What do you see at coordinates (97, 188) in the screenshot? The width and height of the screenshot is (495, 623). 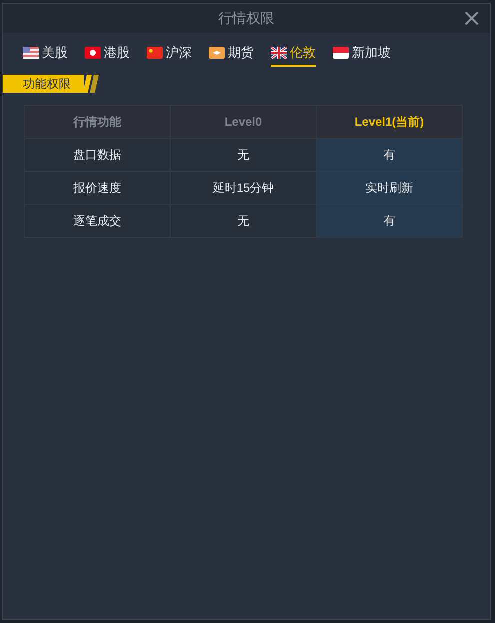 I see `table-cell: 报价速度` at bounding box center [97, 188].